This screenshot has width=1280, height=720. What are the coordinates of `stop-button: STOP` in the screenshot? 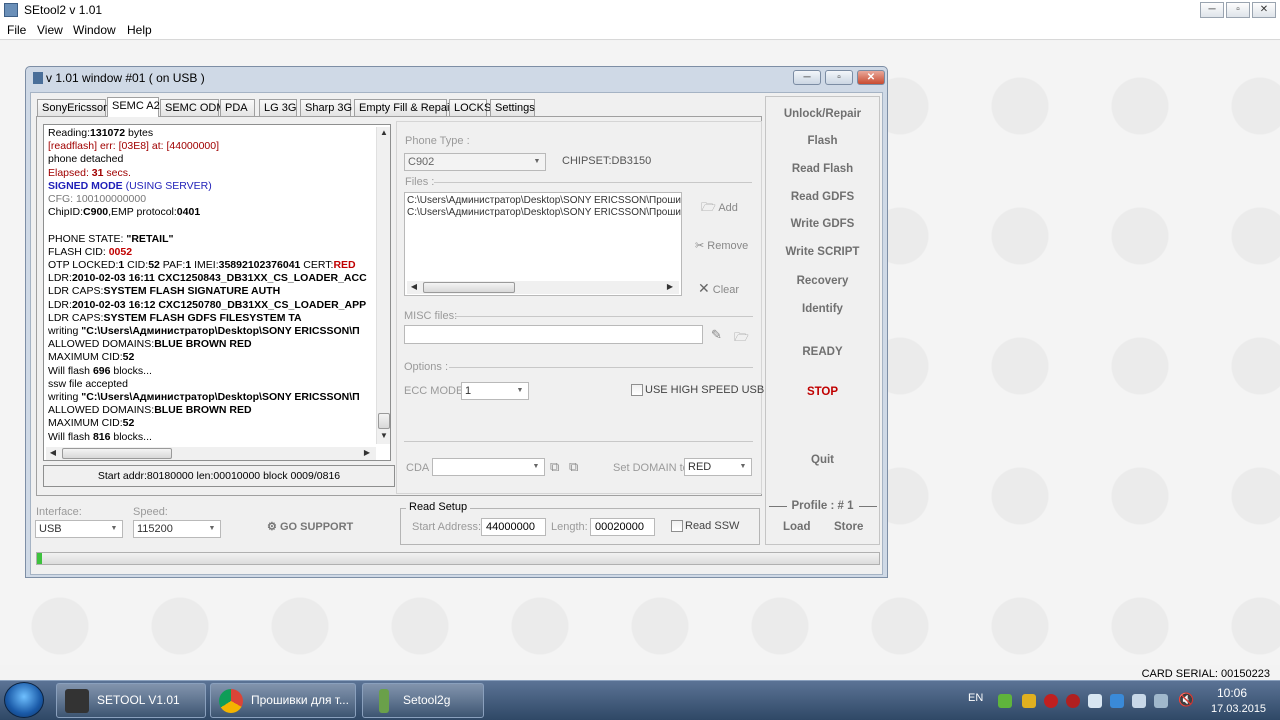 It's located at (822, 392).